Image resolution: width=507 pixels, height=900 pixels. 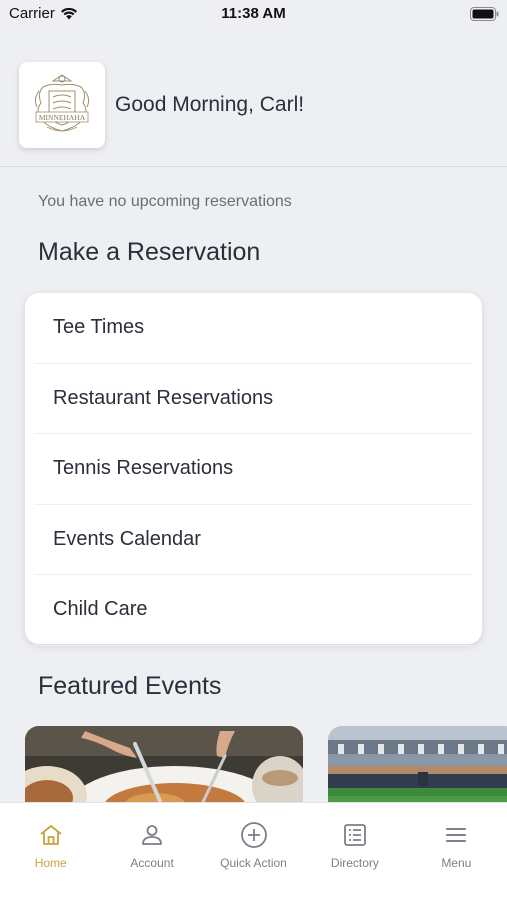 I want to click on tab-home-label: Home, so click(x=50, y=863).